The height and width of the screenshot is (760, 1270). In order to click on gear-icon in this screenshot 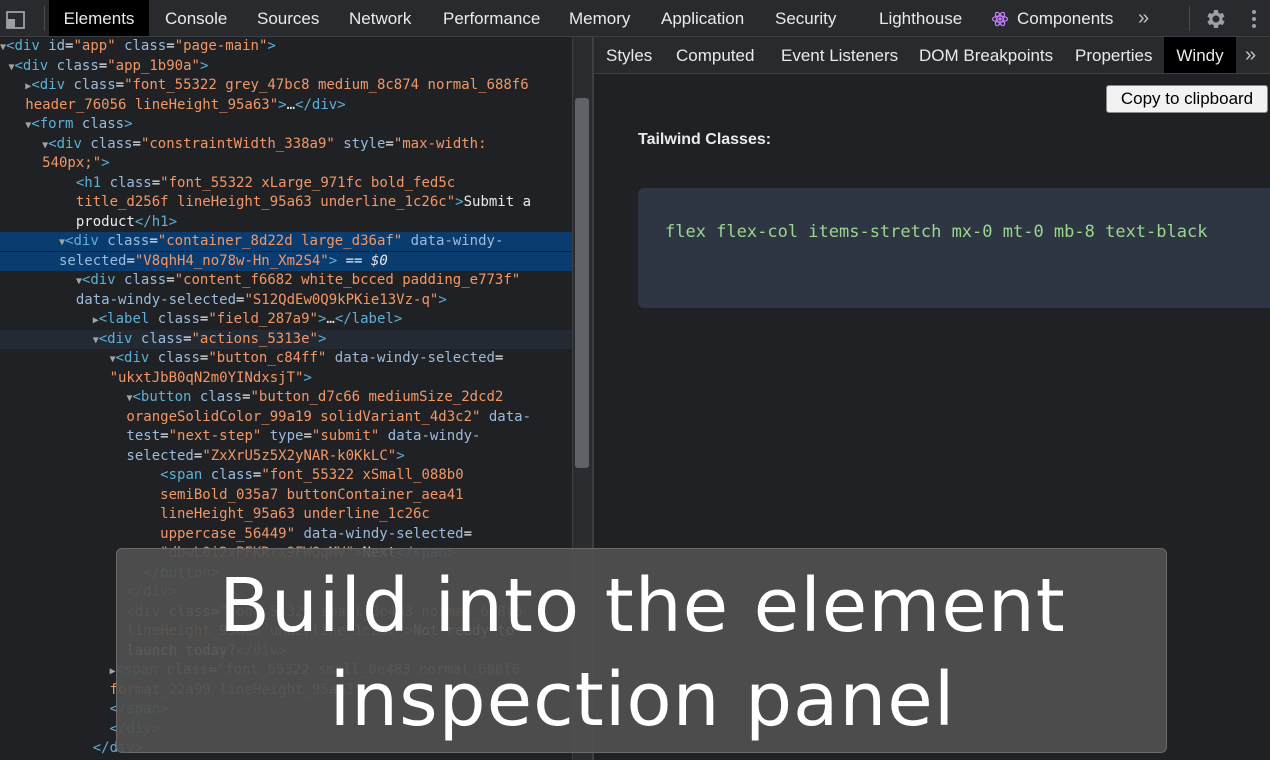, I will do `click(1215, 19)`.